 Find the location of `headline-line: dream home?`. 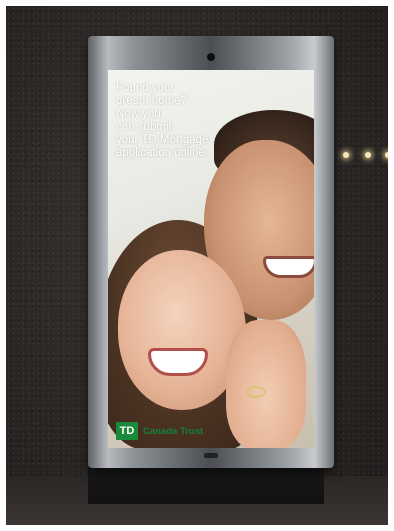

headline-line: dream home? is located at coordinates (151, 101).